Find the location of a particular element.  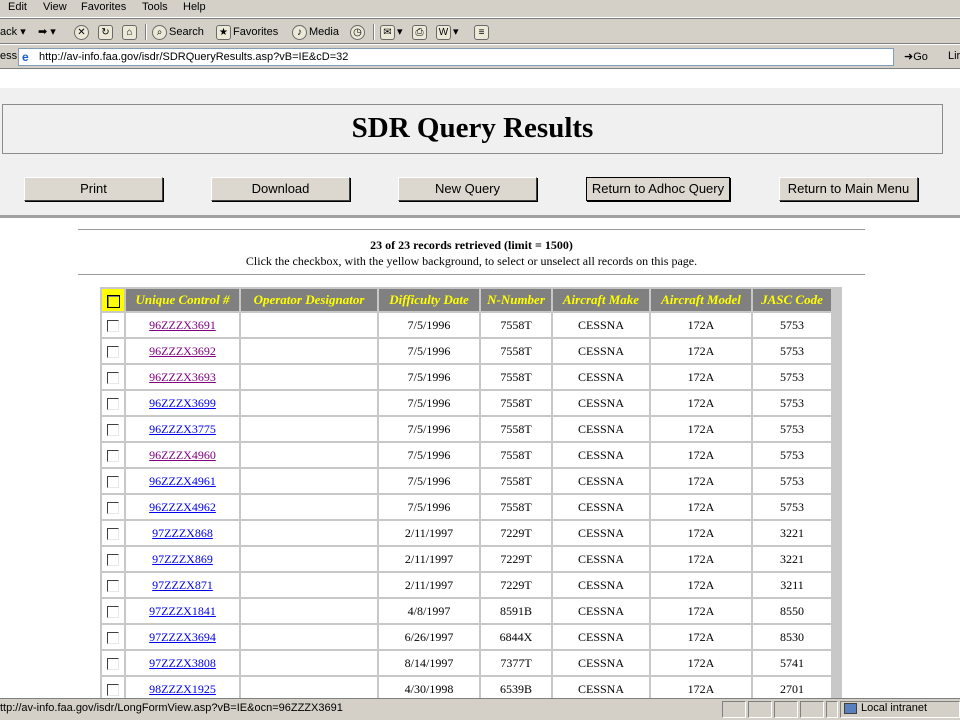

control-number-link: 96ZZZX4961 is located at coordinates (182, 481).